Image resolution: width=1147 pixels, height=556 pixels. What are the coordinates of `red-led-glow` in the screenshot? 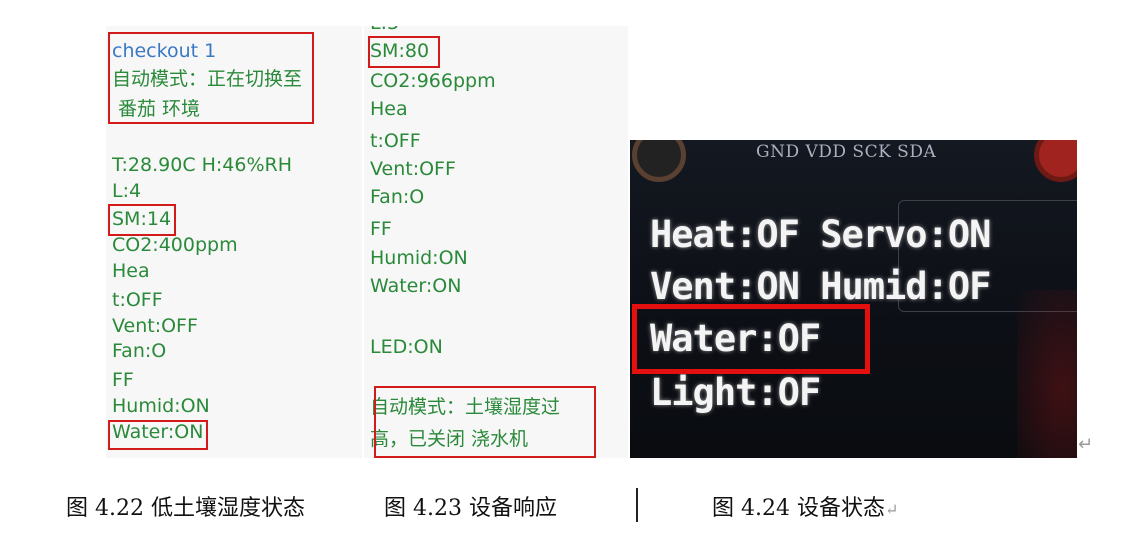 It's located at (1047, 374).